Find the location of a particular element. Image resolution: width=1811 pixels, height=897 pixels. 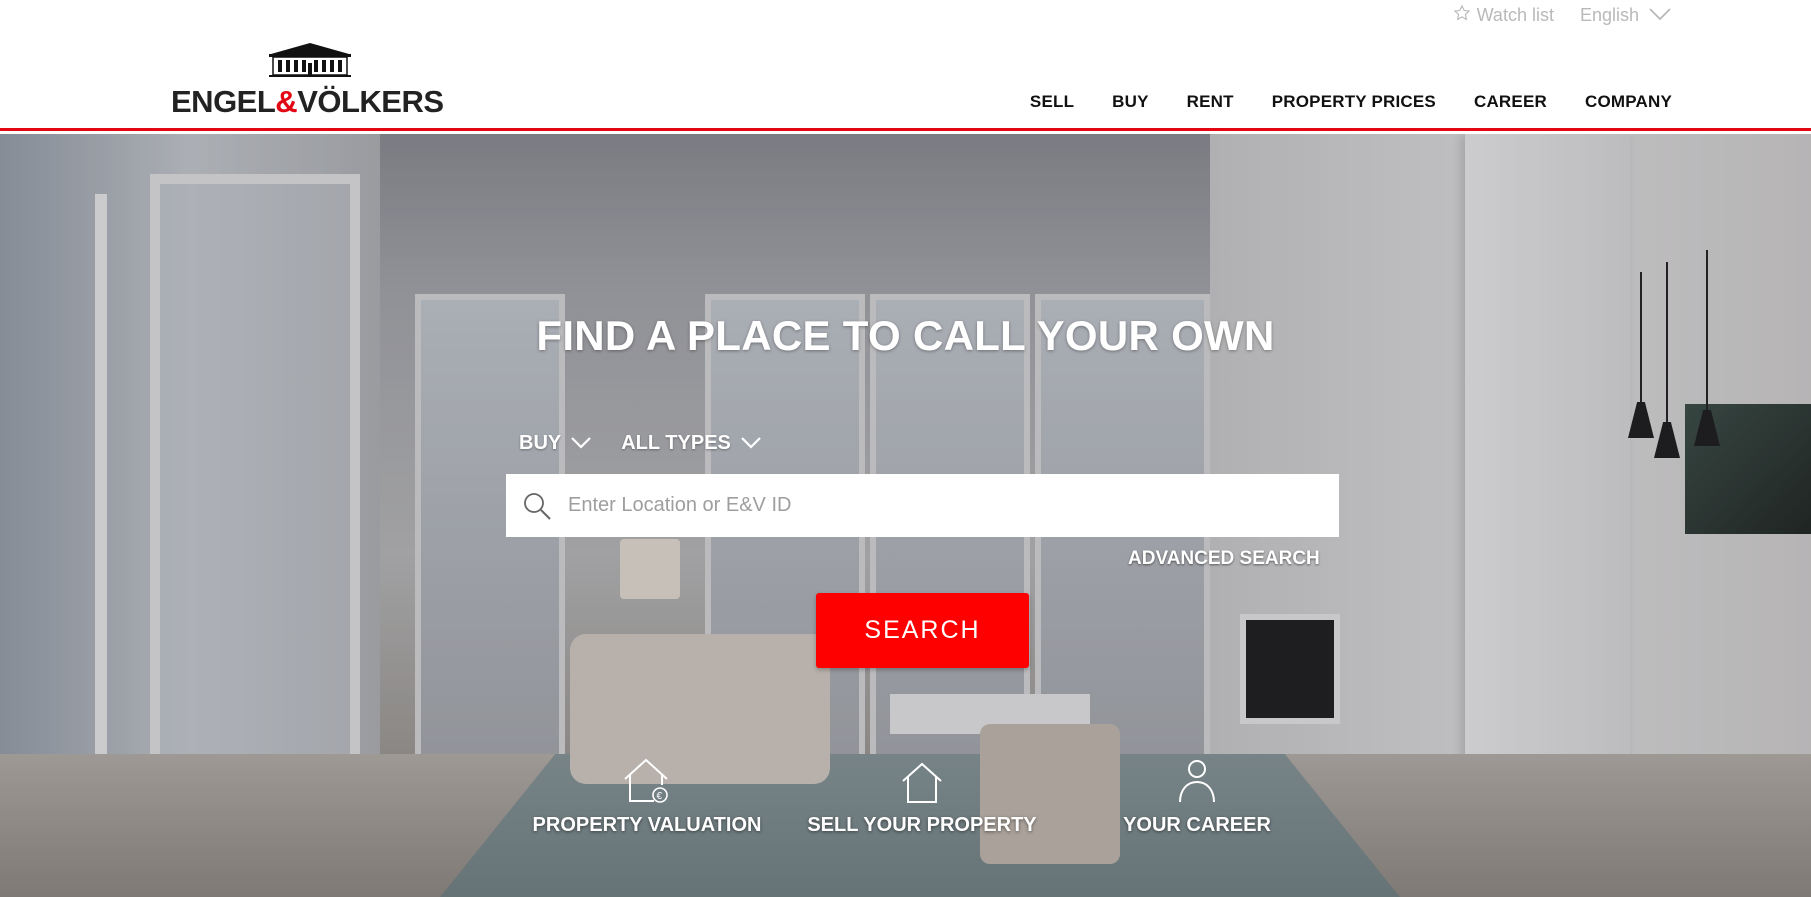

nav-sell: SELL is located at coordinates (1052, 102).